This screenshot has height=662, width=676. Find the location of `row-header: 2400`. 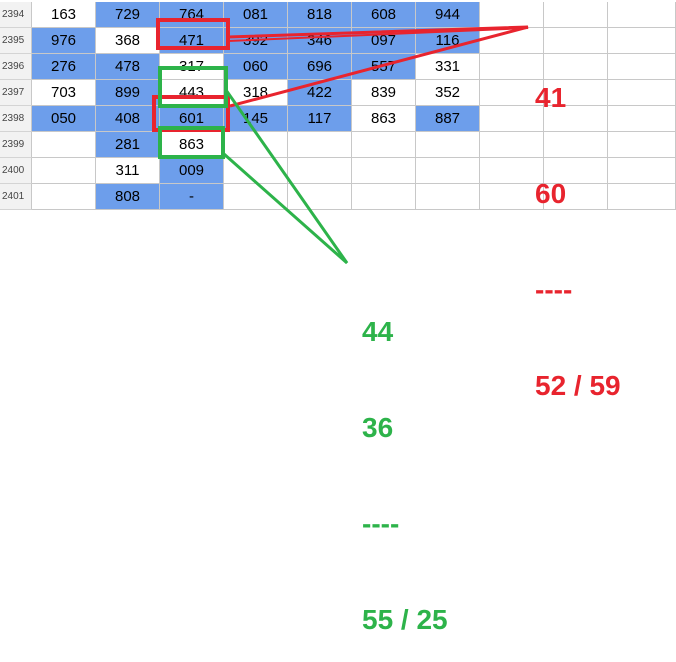

row-header: 2400 is located at coordinates (16, 171).